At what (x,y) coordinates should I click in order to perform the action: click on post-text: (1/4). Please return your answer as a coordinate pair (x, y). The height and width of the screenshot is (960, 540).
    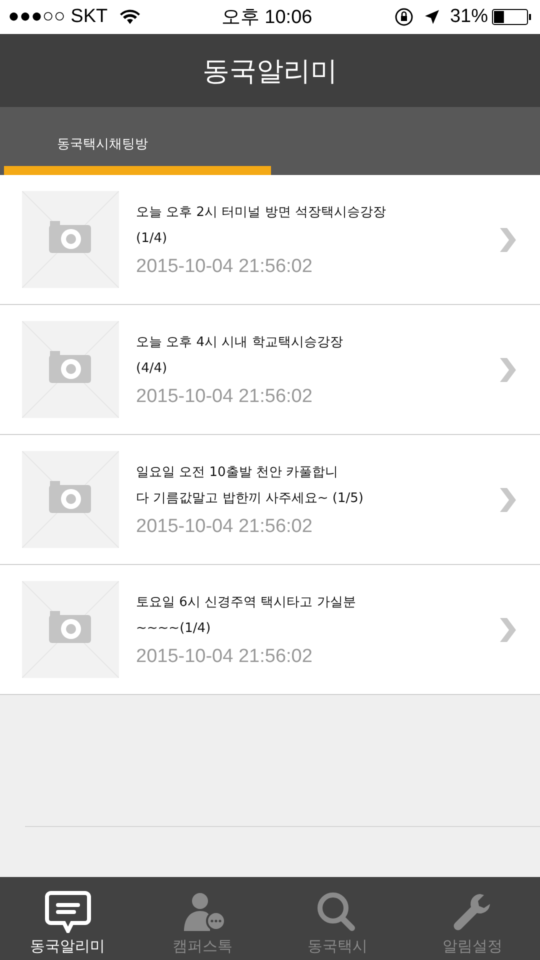
    Looking at the image, I should click on (152, 239).